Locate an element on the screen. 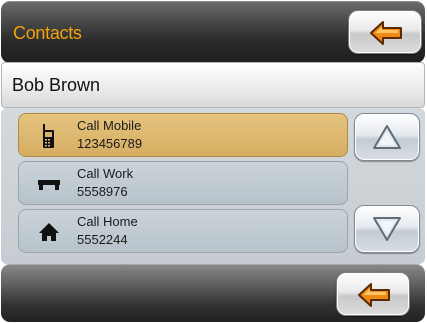  list-item-call-home: Call Home 5552244 is located at coordinates (183, 231).